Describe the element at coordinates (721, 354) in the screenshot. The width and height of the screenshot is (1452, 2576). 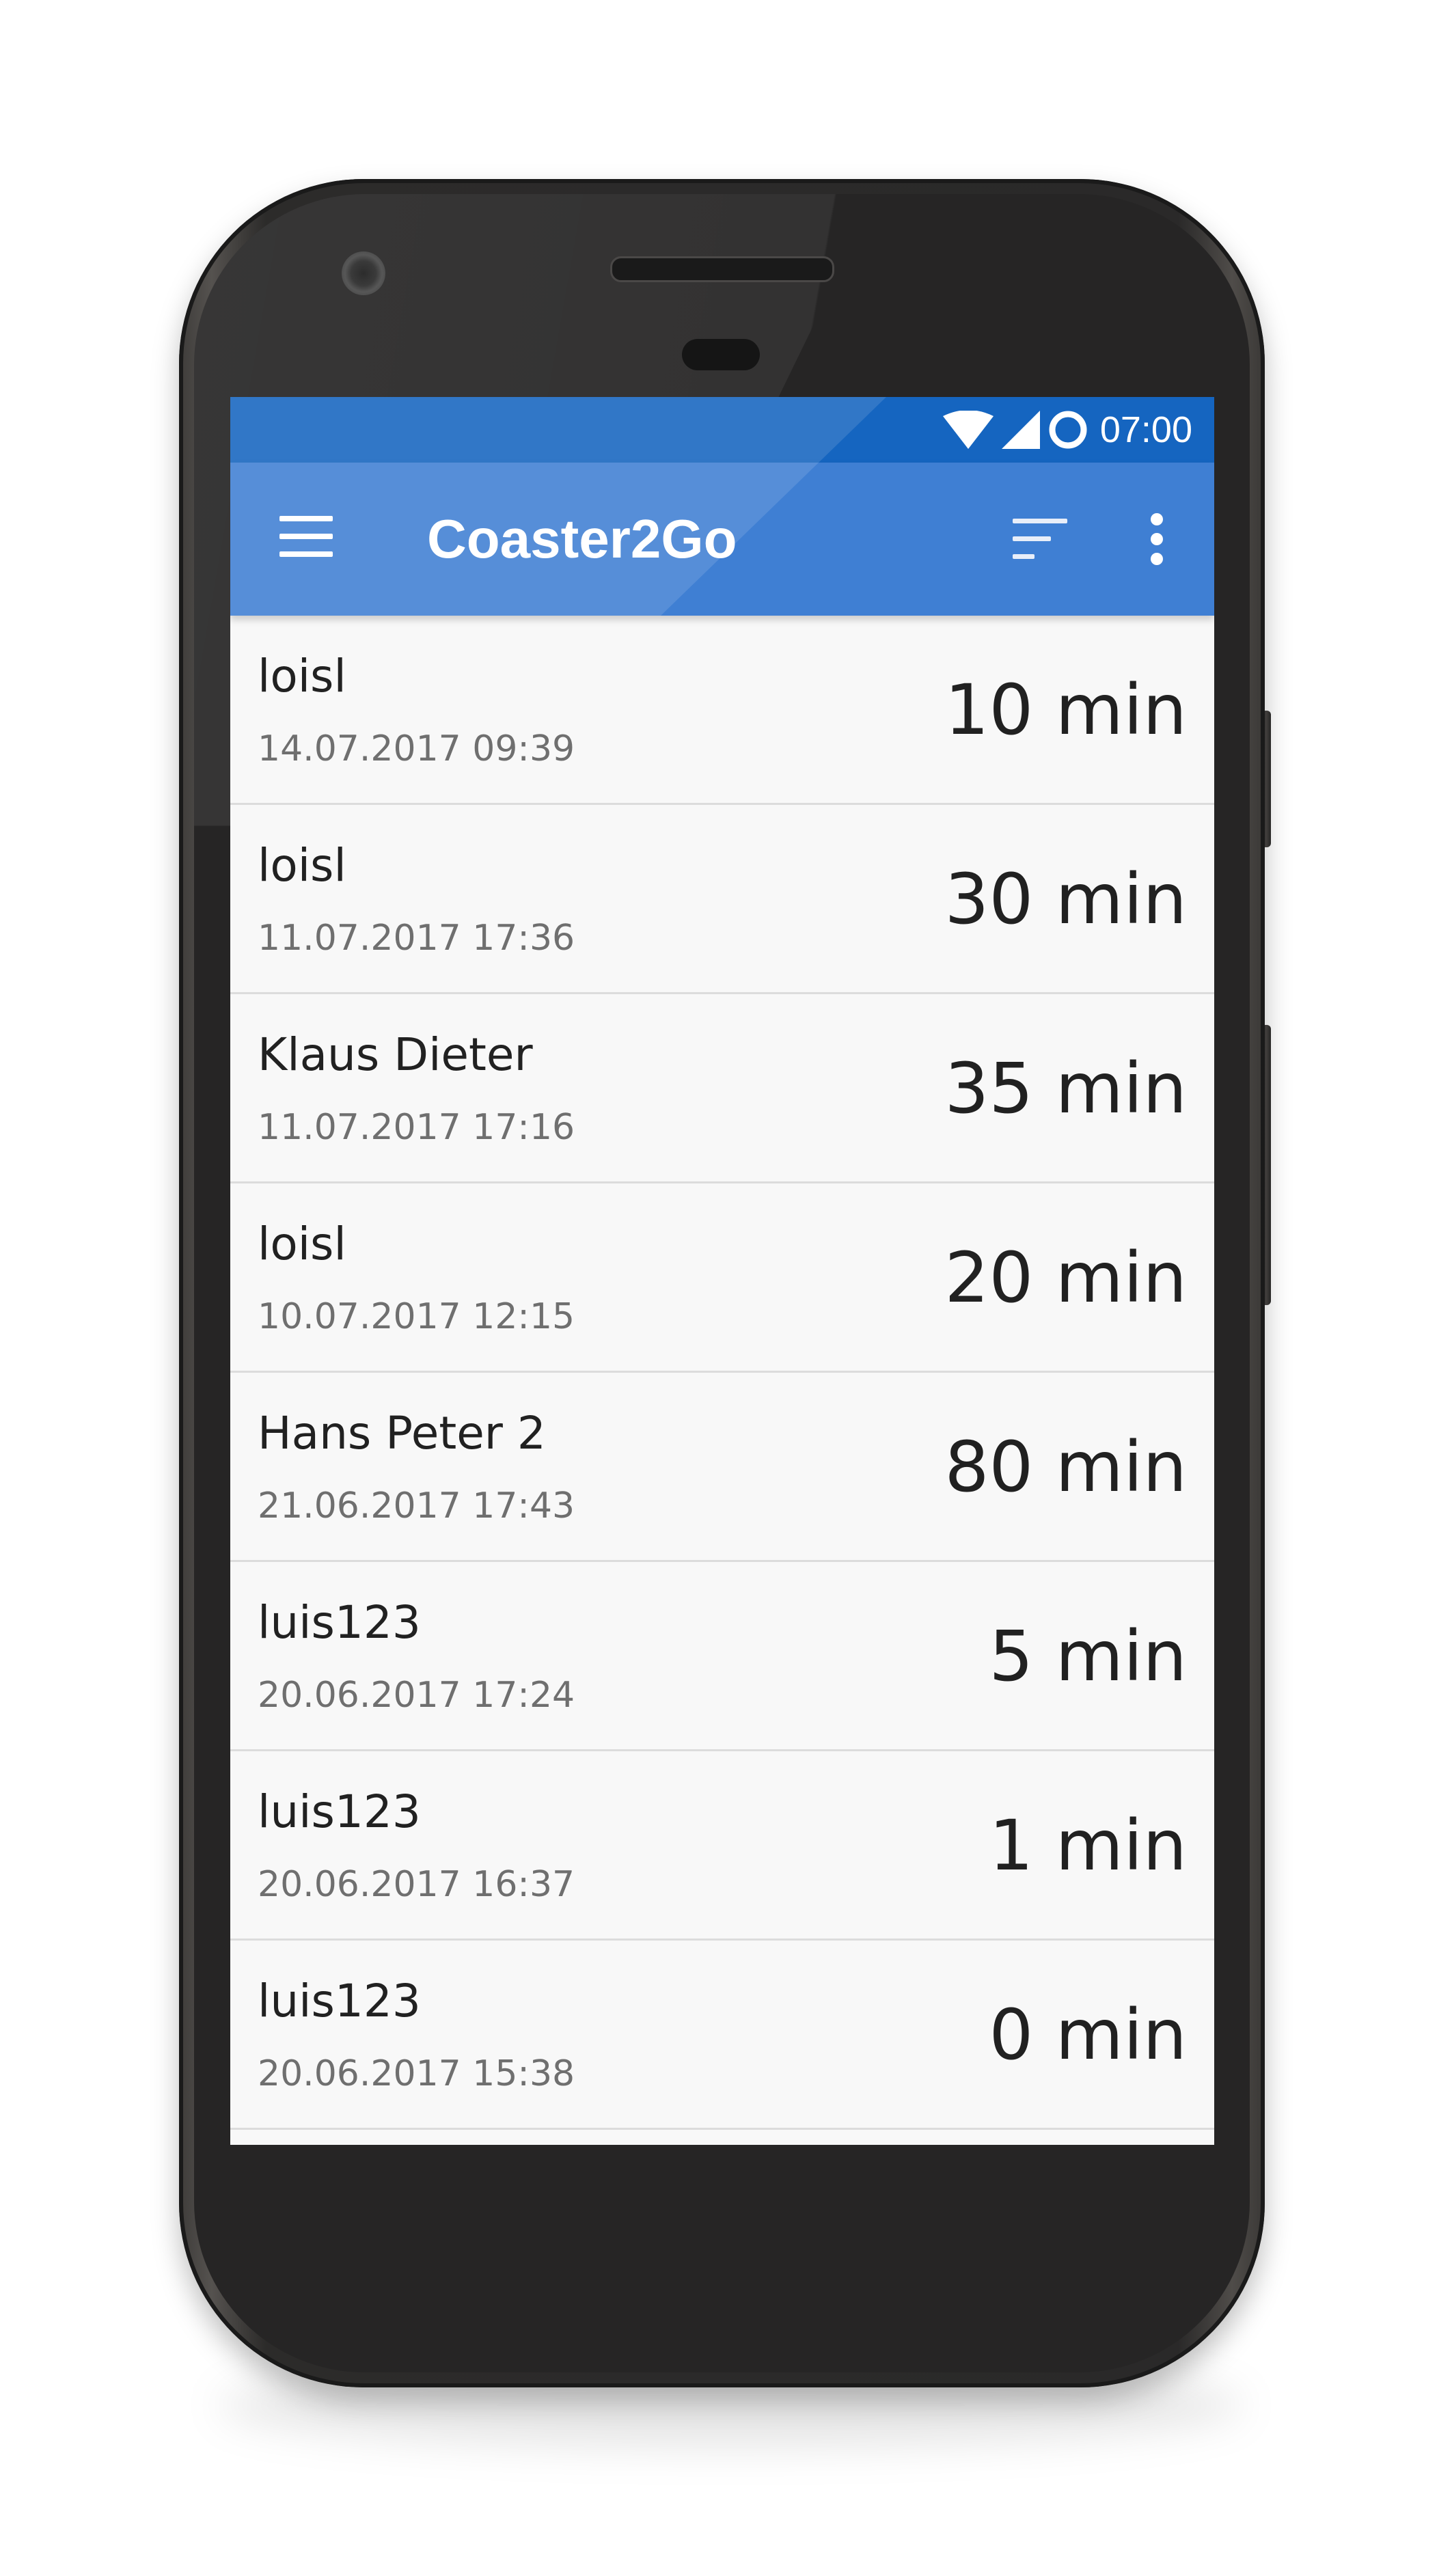
I see `proximity-sensor` at that location.